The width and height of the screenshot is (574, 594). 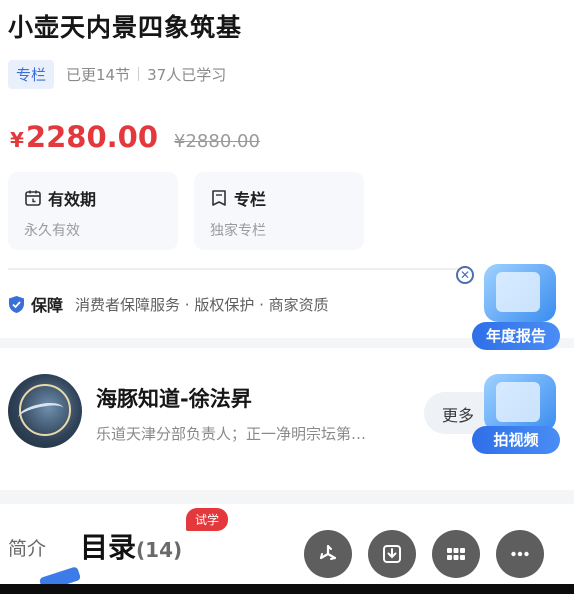 I want to click on annual-report-widget: 年度报告, so click(x=517, y=308).